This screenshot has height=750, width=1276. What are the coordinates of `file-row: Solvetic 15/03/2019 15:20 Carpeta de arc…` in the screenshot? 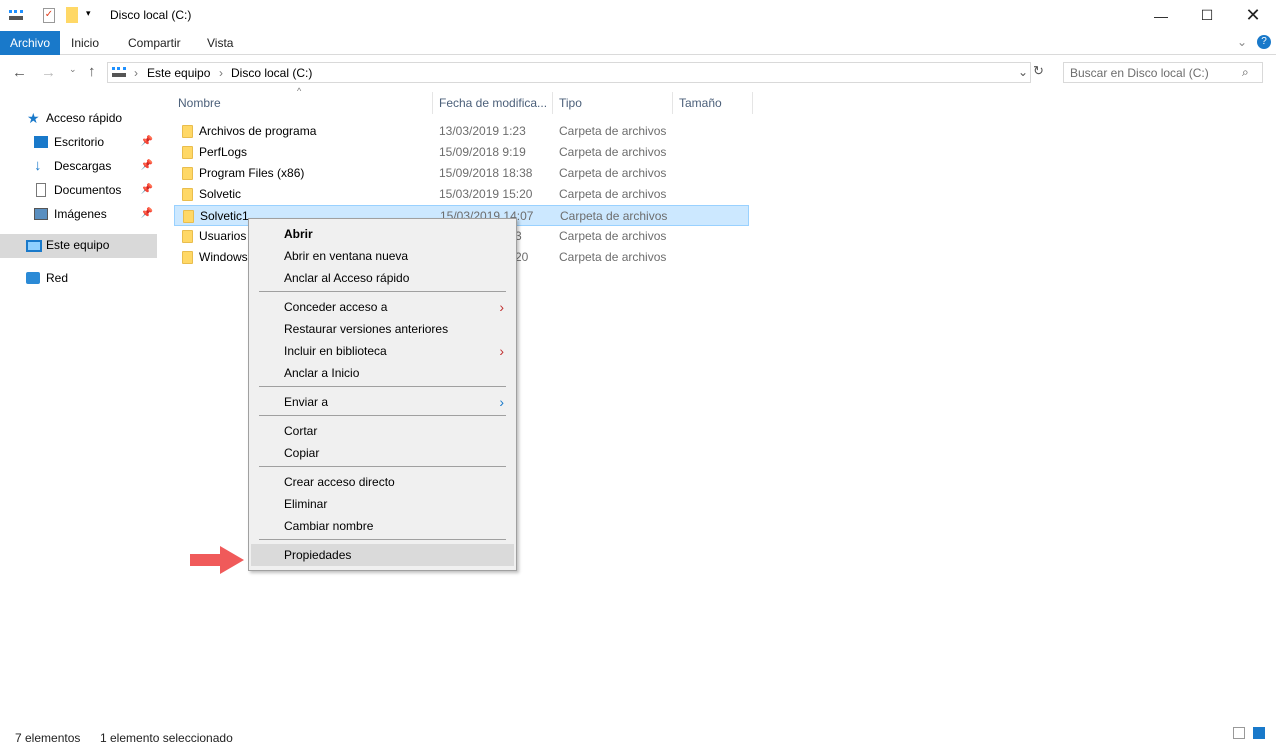 It's located at (461, 194).